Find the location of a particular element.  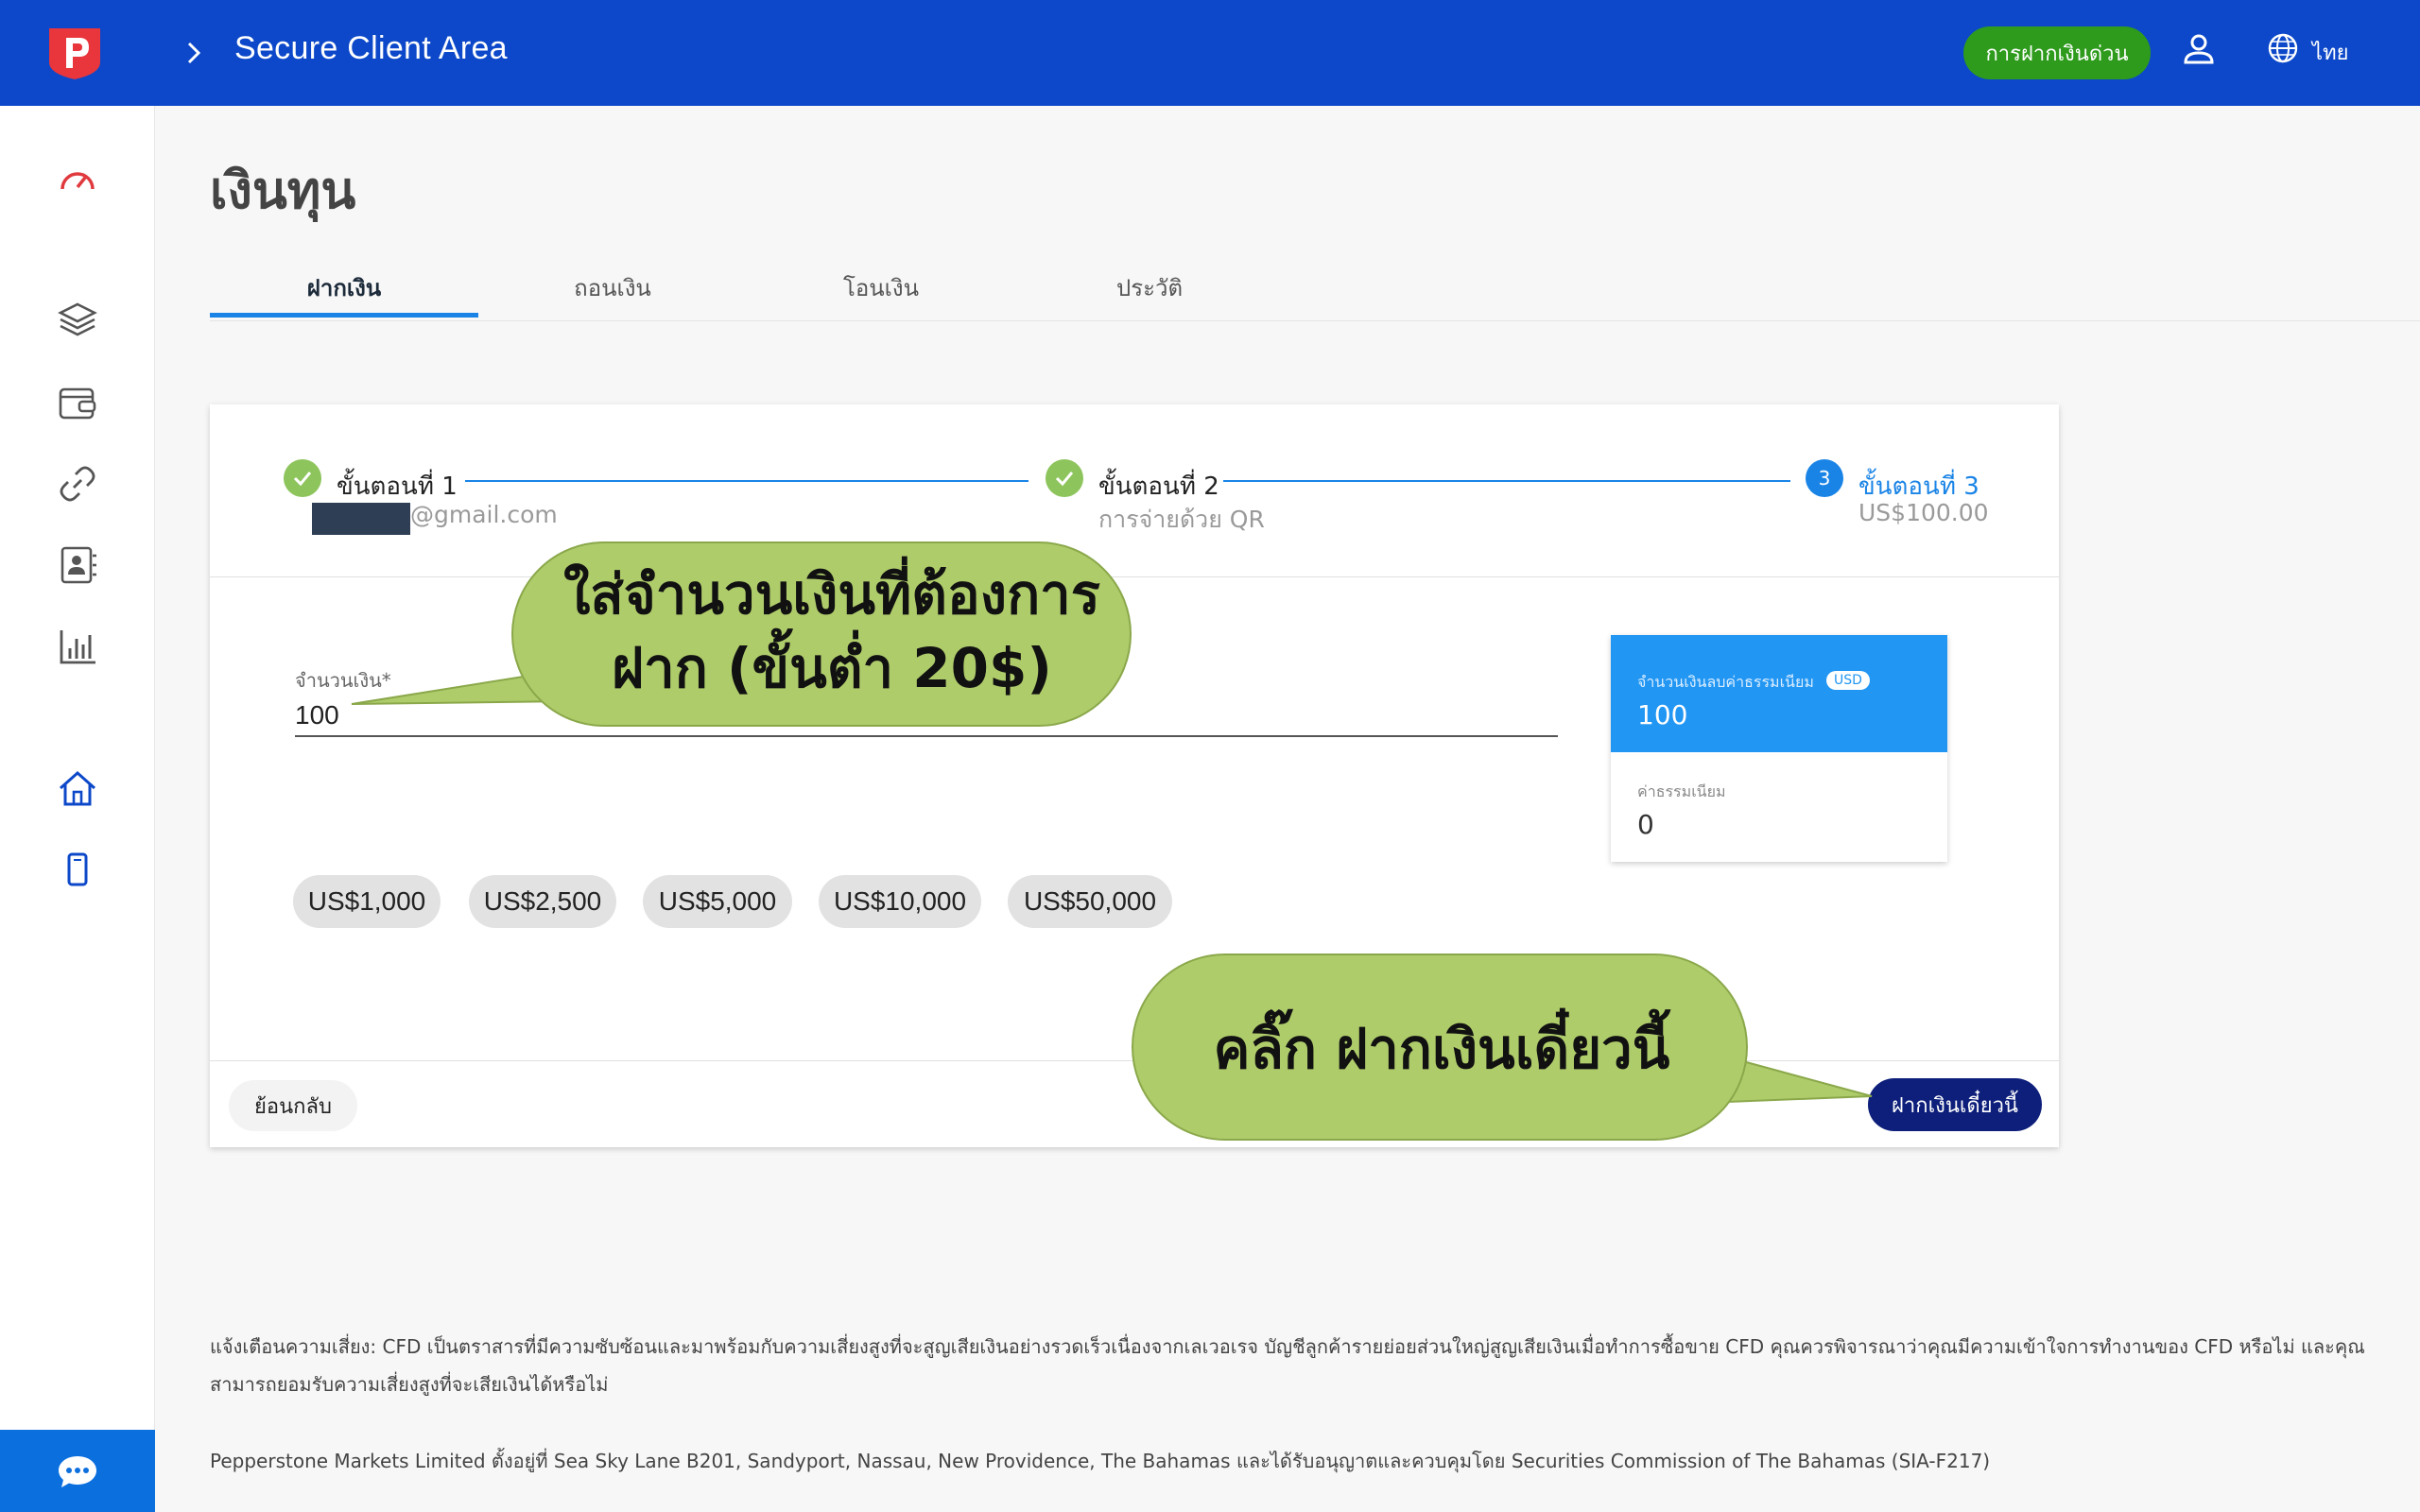

fee-value: 0 is located at coordinates (1645, 824).